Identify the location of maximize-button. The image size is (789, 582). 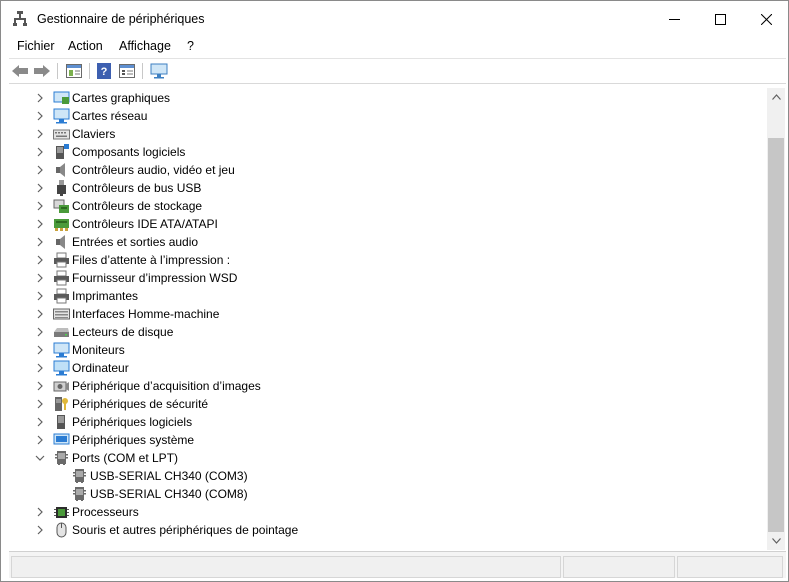
(720, 19).